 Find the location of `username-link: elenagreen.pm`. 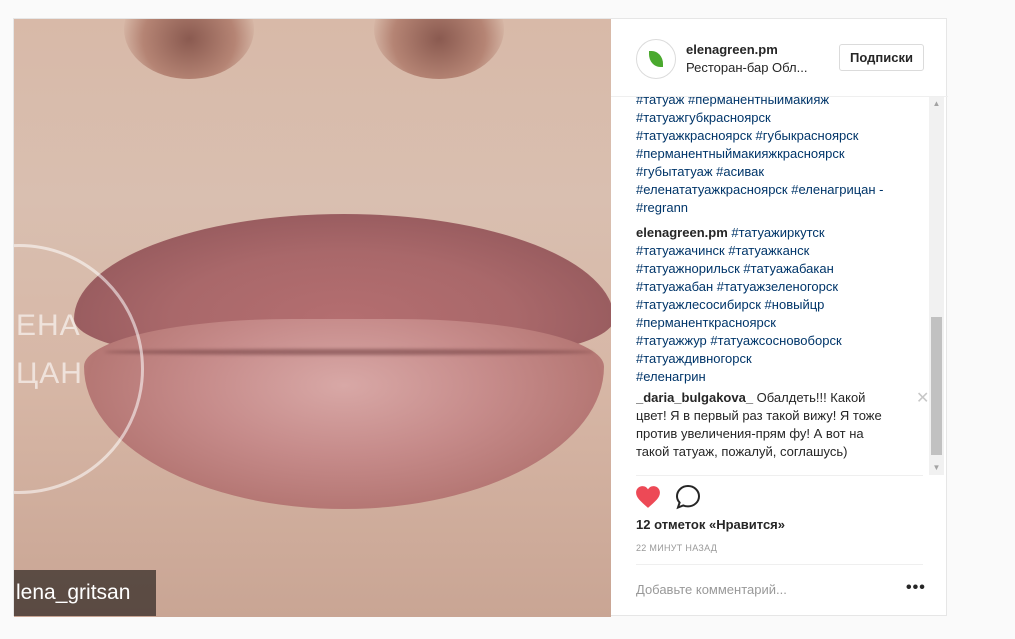

username-link: elenagreen.pm is located at coordinates (732, 49).